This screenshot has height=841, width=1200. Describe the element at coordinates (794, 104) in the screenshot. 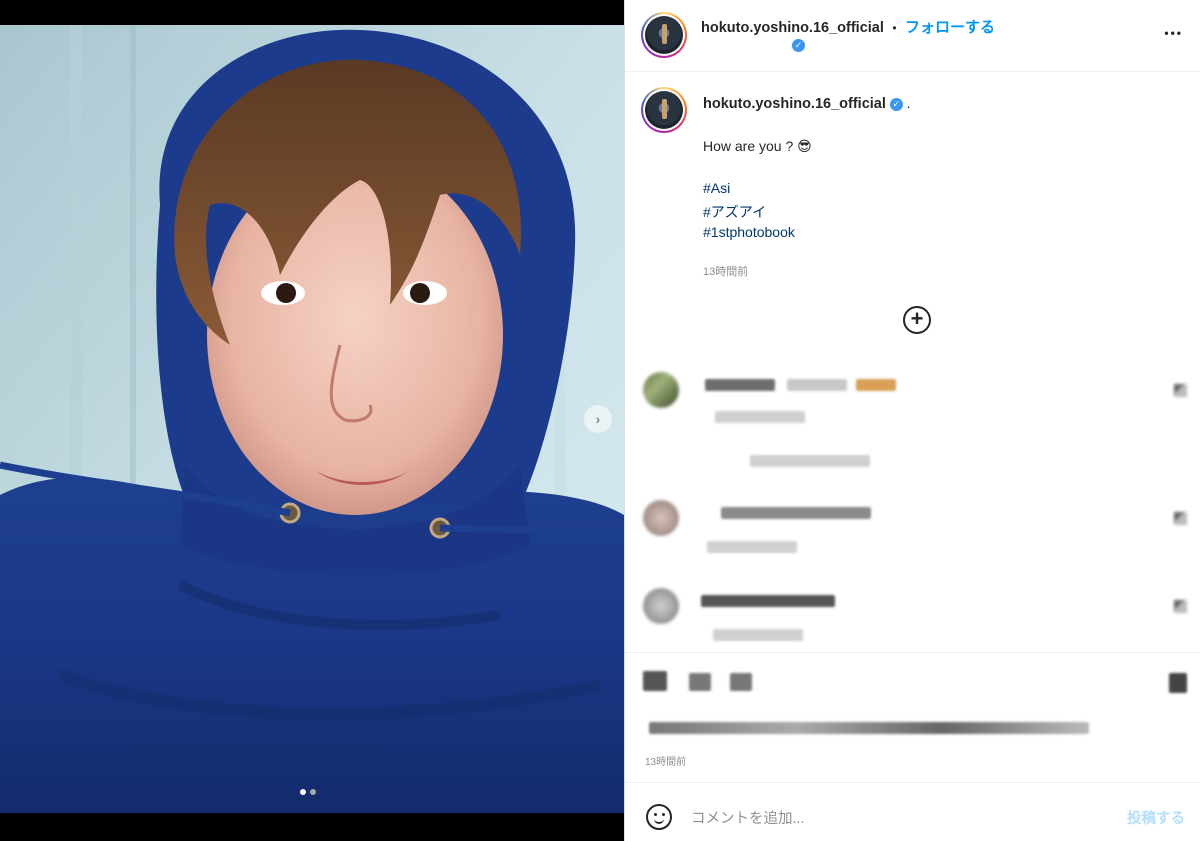

I see `caption-username: hokuto.yoshino.16_official` at that location.